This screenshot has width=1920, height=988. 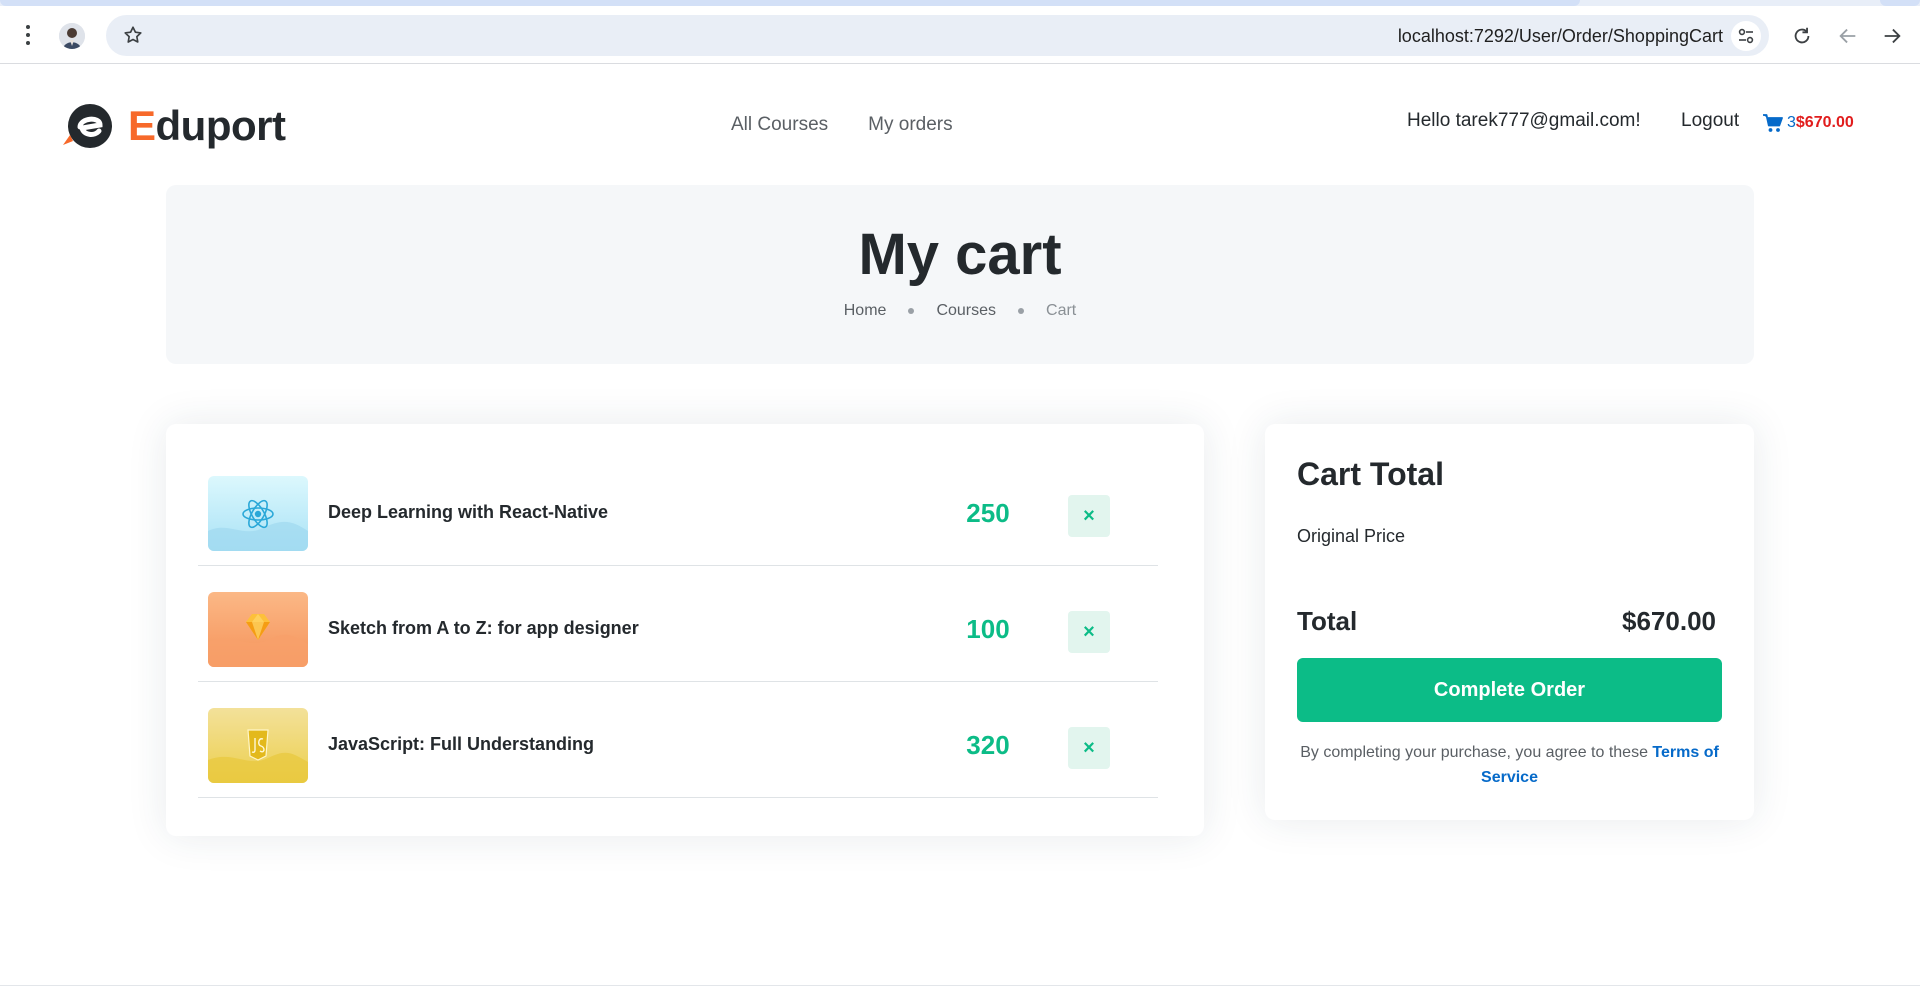 I want to click on original-price-label: Original Price, so click(x=1351, y=536).